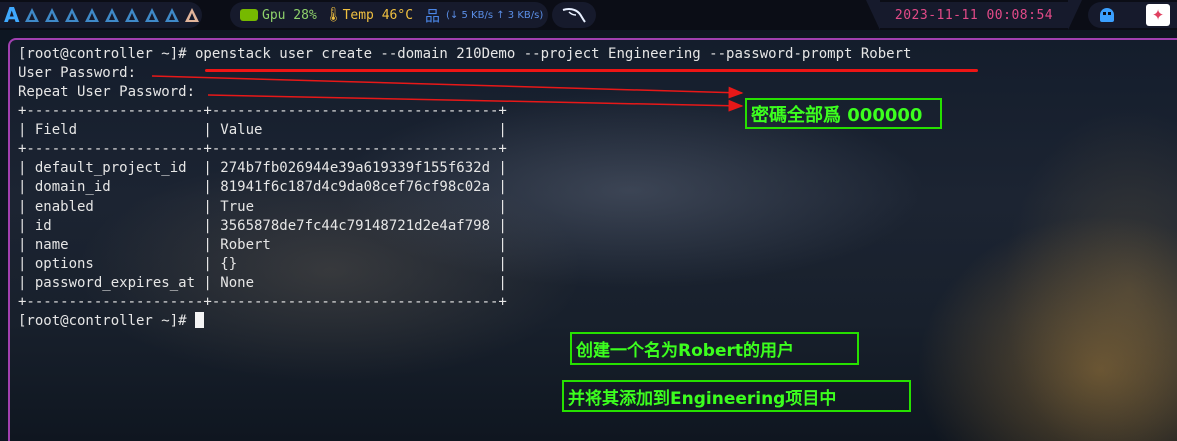 Image resolution: width=1177 pixels, height=441 pixels. What do you see at coordinates (475, 103) in the screenshot?
I see `arrow-repeat-password` at bounding box center [475, 103].